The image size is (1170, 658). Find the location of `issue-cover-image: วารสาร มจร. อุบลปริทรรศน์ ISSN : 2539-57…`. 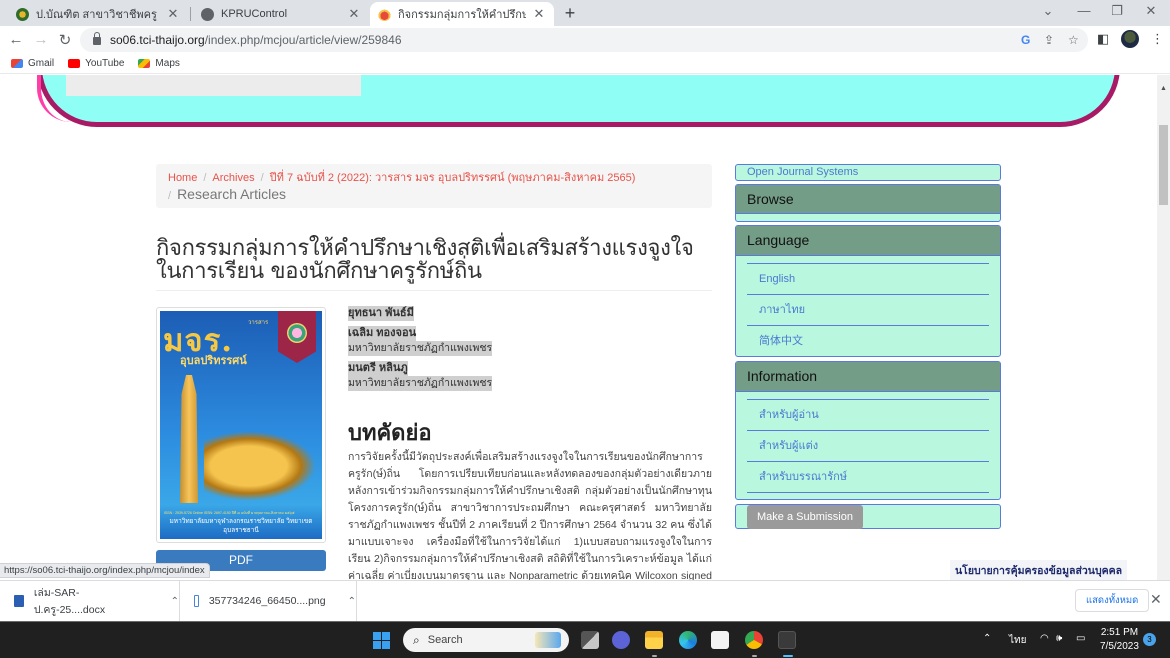

issue-cover-image: วารสาร มจร. อุบลปริทรรศน์ ISSN : 2539-57… is located at coordinates (241, 425).